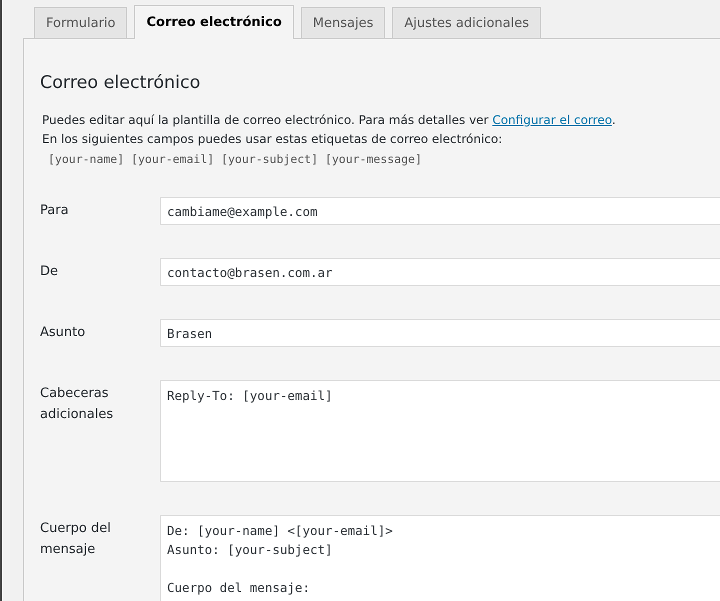 The height and width of the screenshot is (601, 720). I want to click on tab: Formulario, so click(81, 23).